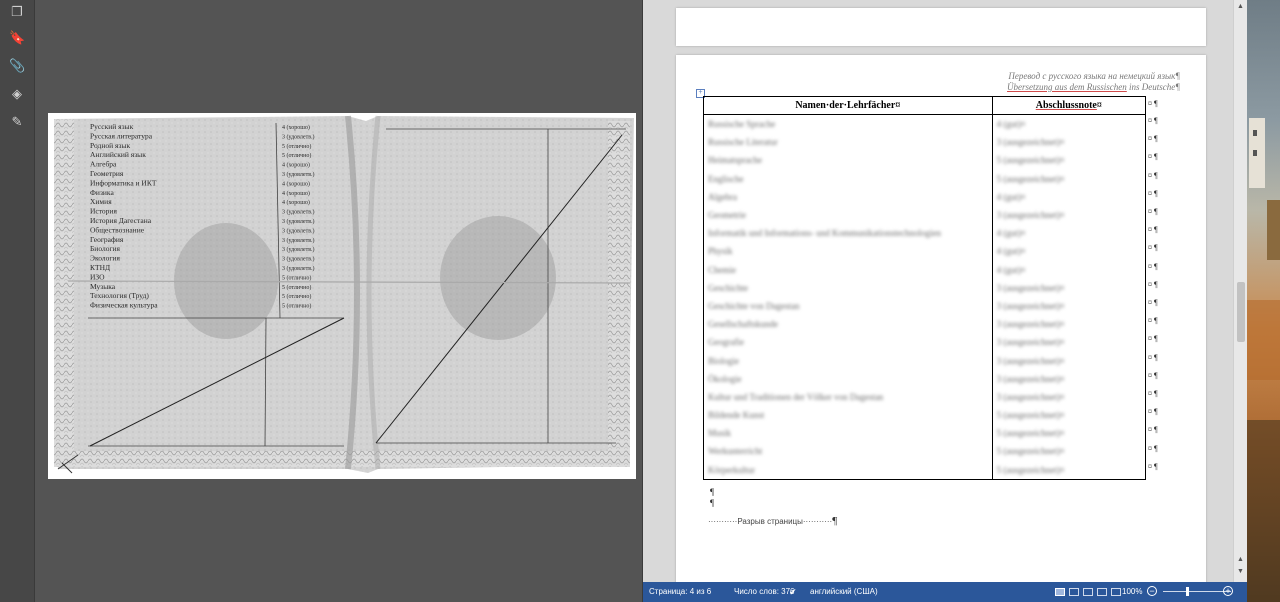 Image resolution: width=1280 pixels, height=602 pixels. Describe the element at coordinates (848, 360) in the screenshot. I see `subject-cell: Biologie` at that location.